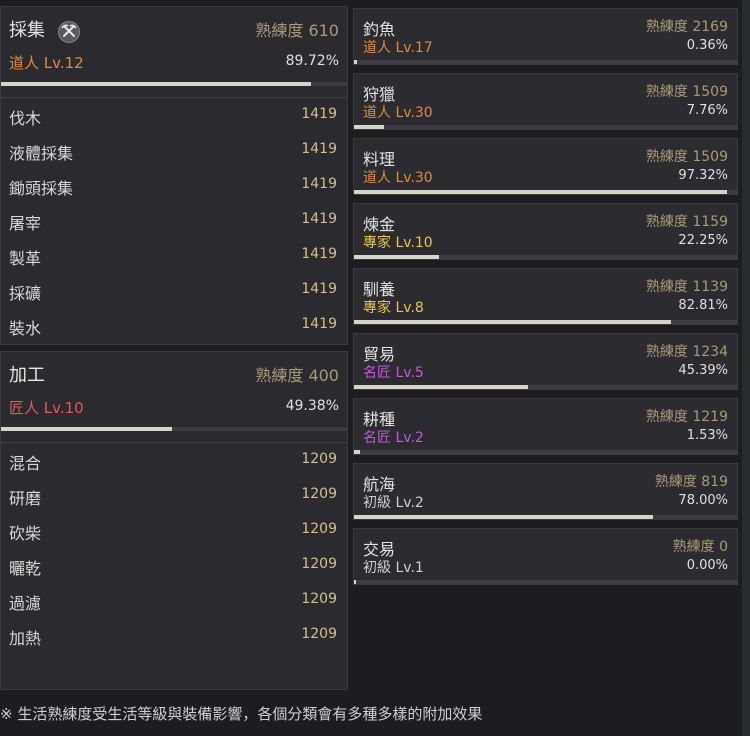 The image size is (750, 736). Describe the element at coordinates (545, 426) in the screenshot. I see `skill-card: 耕種 熟練度 1219 名匠 Lv.2 1.53%` at that location.